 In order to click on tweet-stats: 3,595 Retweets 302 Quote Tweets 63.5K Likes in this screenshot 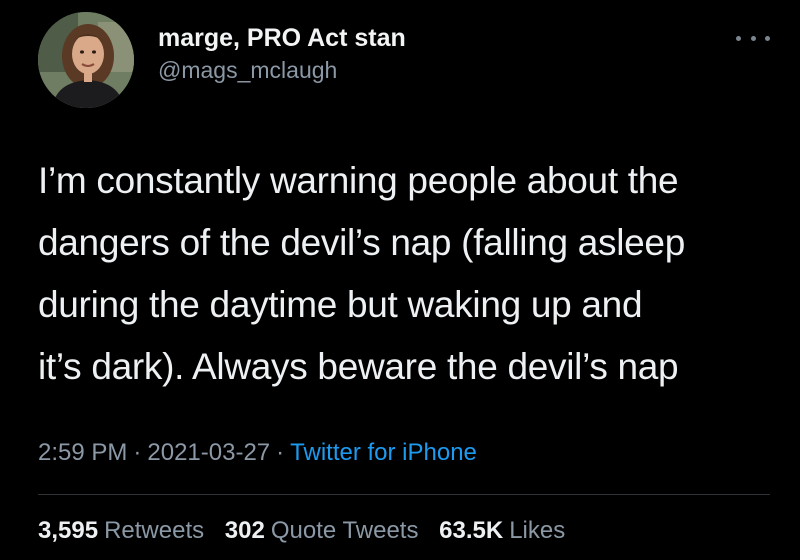, I will do `click(308, 531)`.